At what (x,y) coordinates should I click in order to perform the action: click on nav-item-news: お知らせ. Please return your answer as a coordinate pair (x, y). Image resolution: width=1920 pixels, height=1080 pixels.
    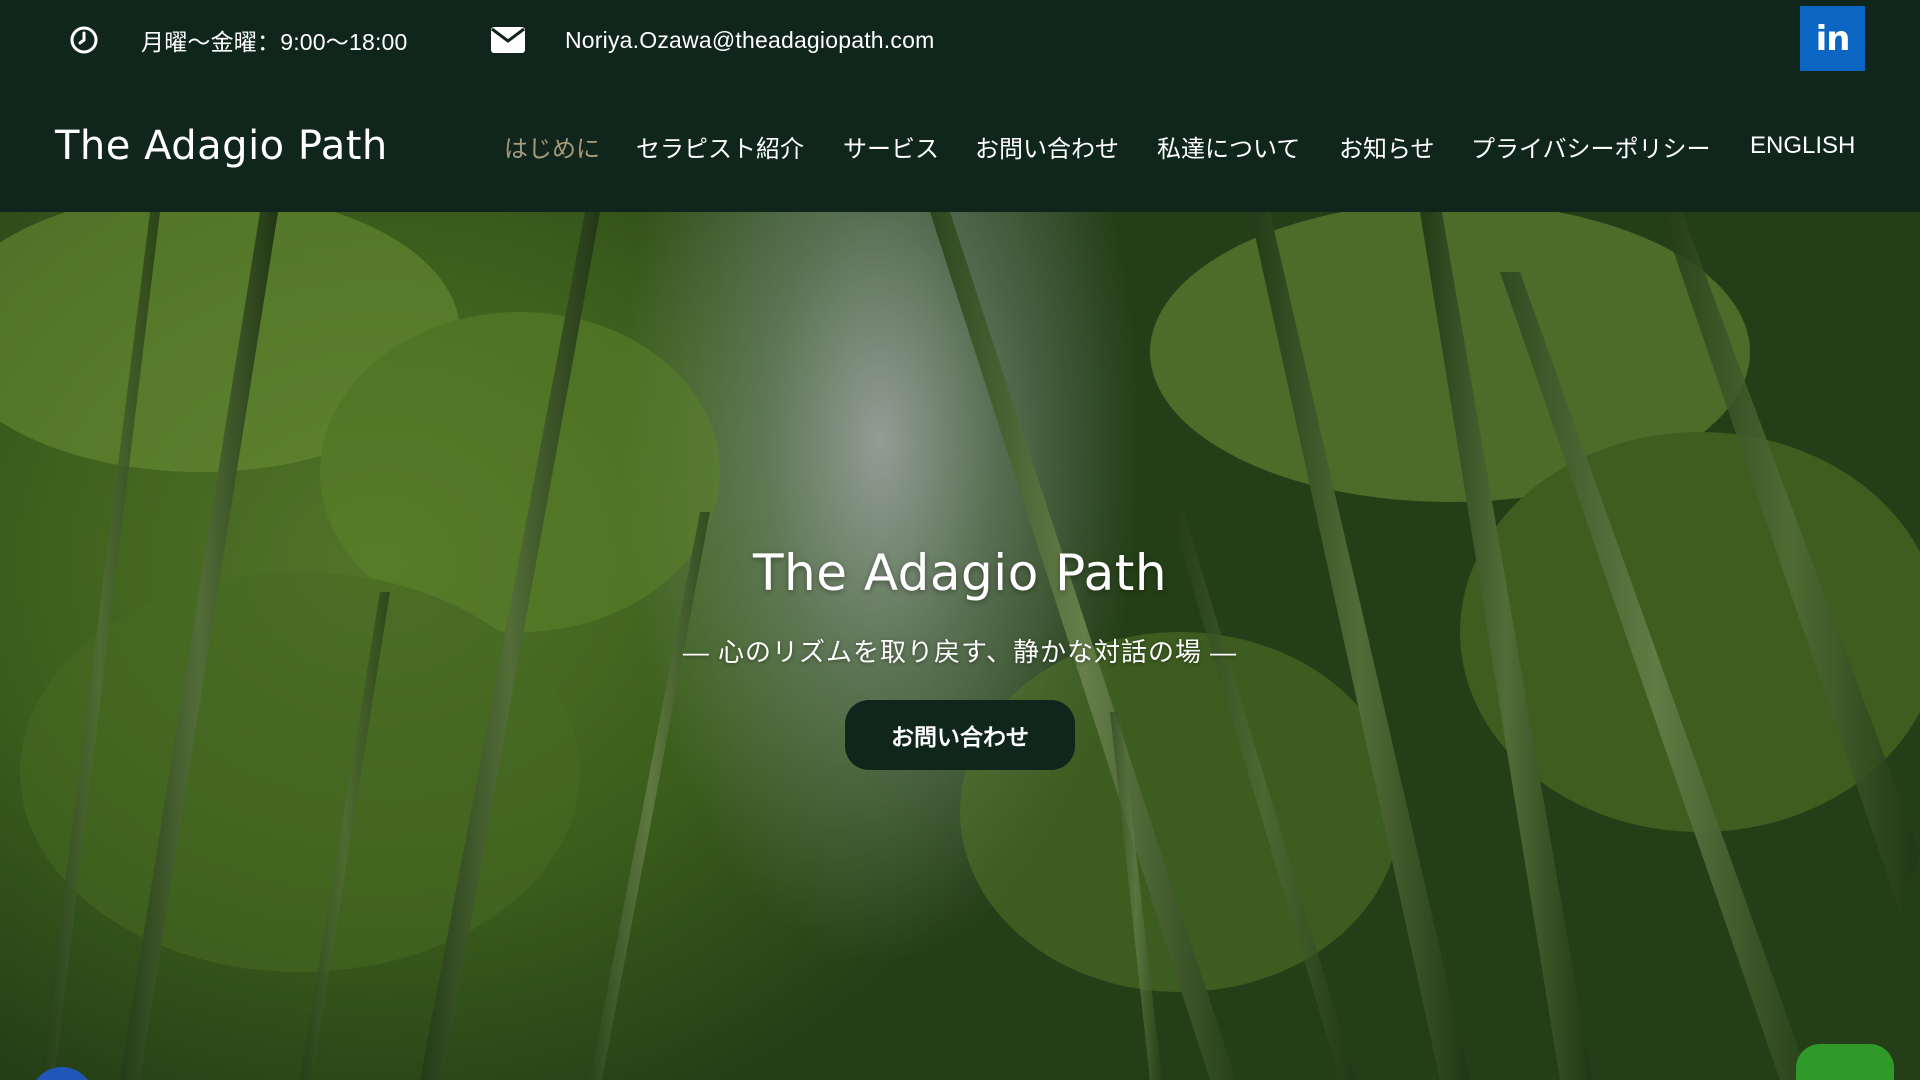
    Looking at the image, I should click on (1387, 146).